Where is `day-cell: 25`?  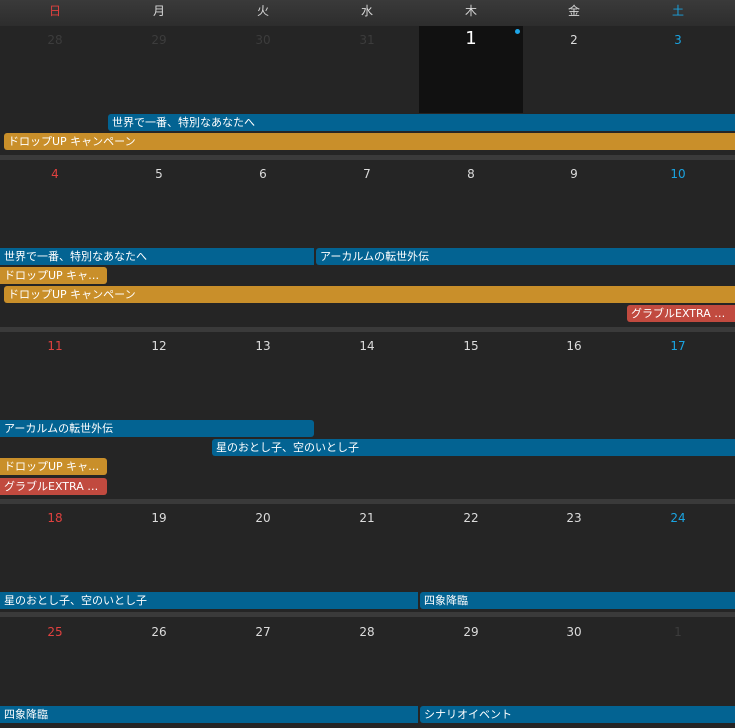 day-cell: 25 is located at coordinates (55, 632).